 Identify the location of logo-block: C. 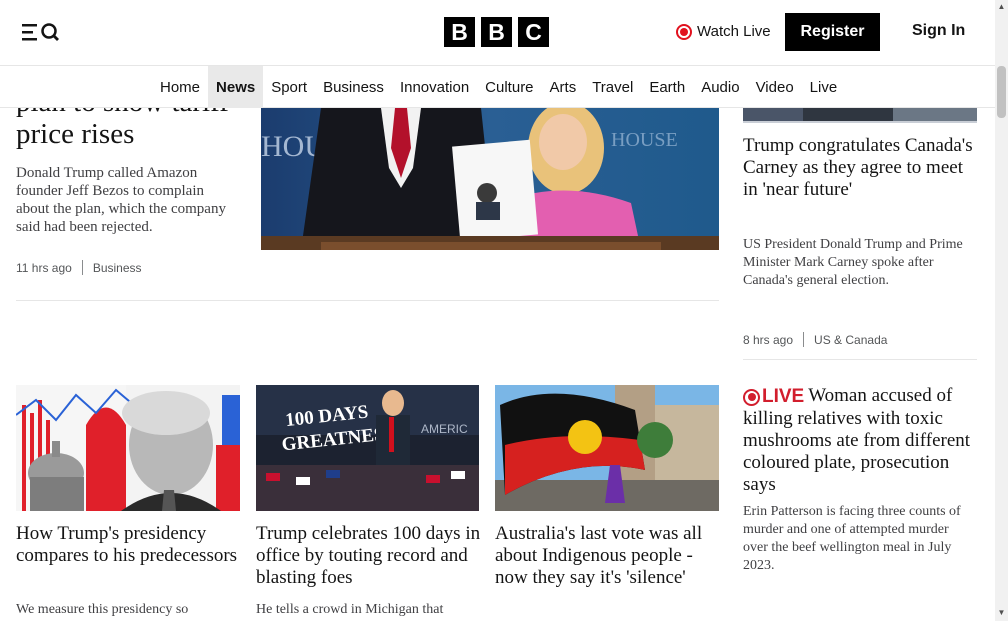
(533, 32).